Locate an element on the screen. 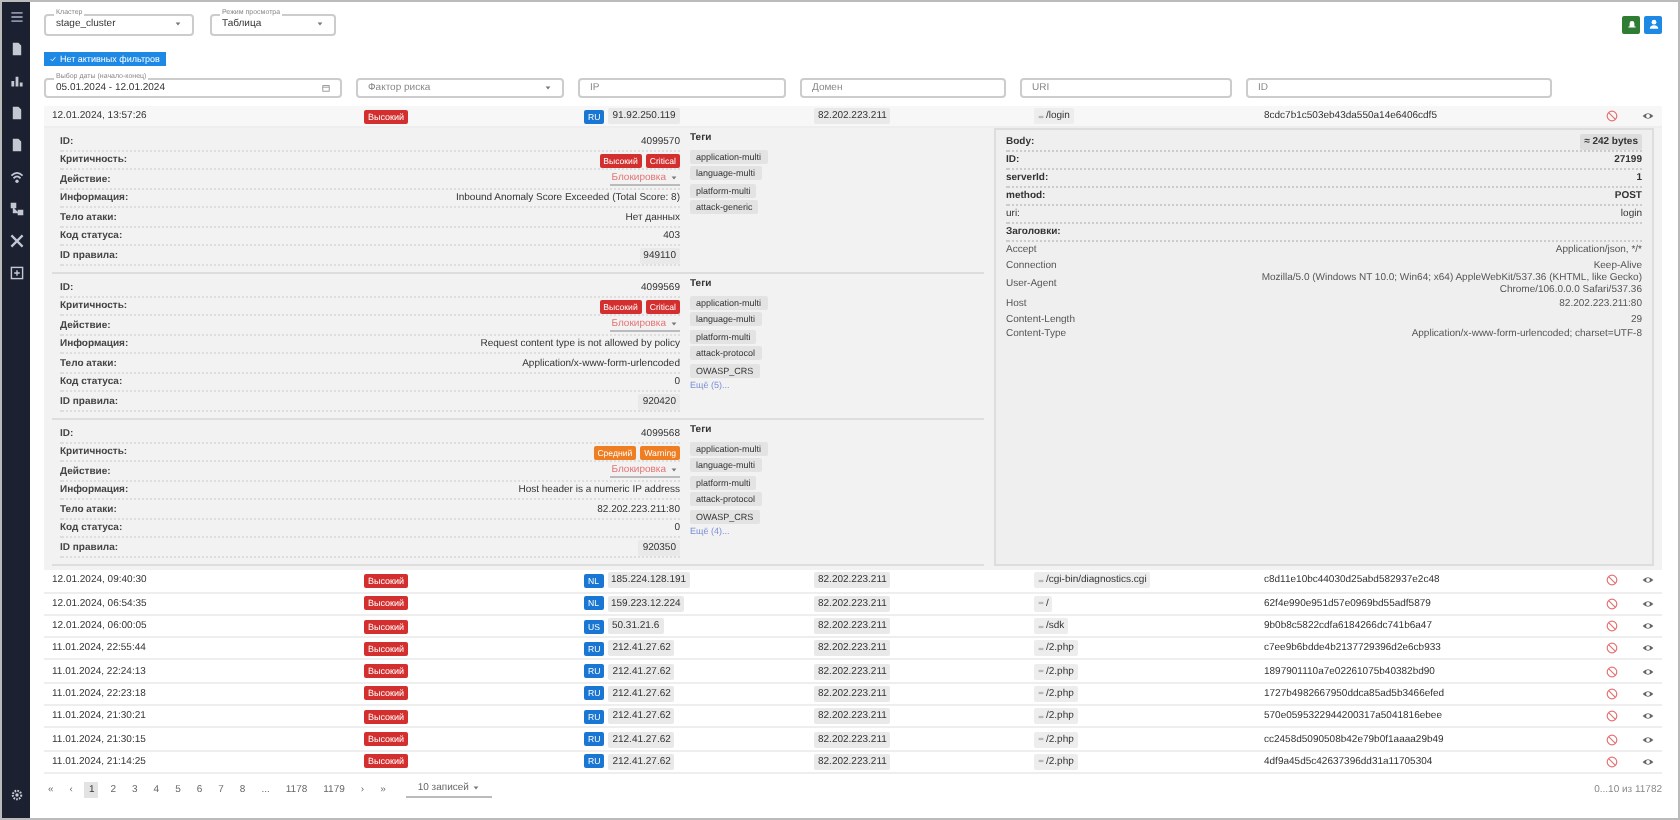 The width and height of the screenshot is (1680, 820). calendar-icon is located at coordinates (326, 88).